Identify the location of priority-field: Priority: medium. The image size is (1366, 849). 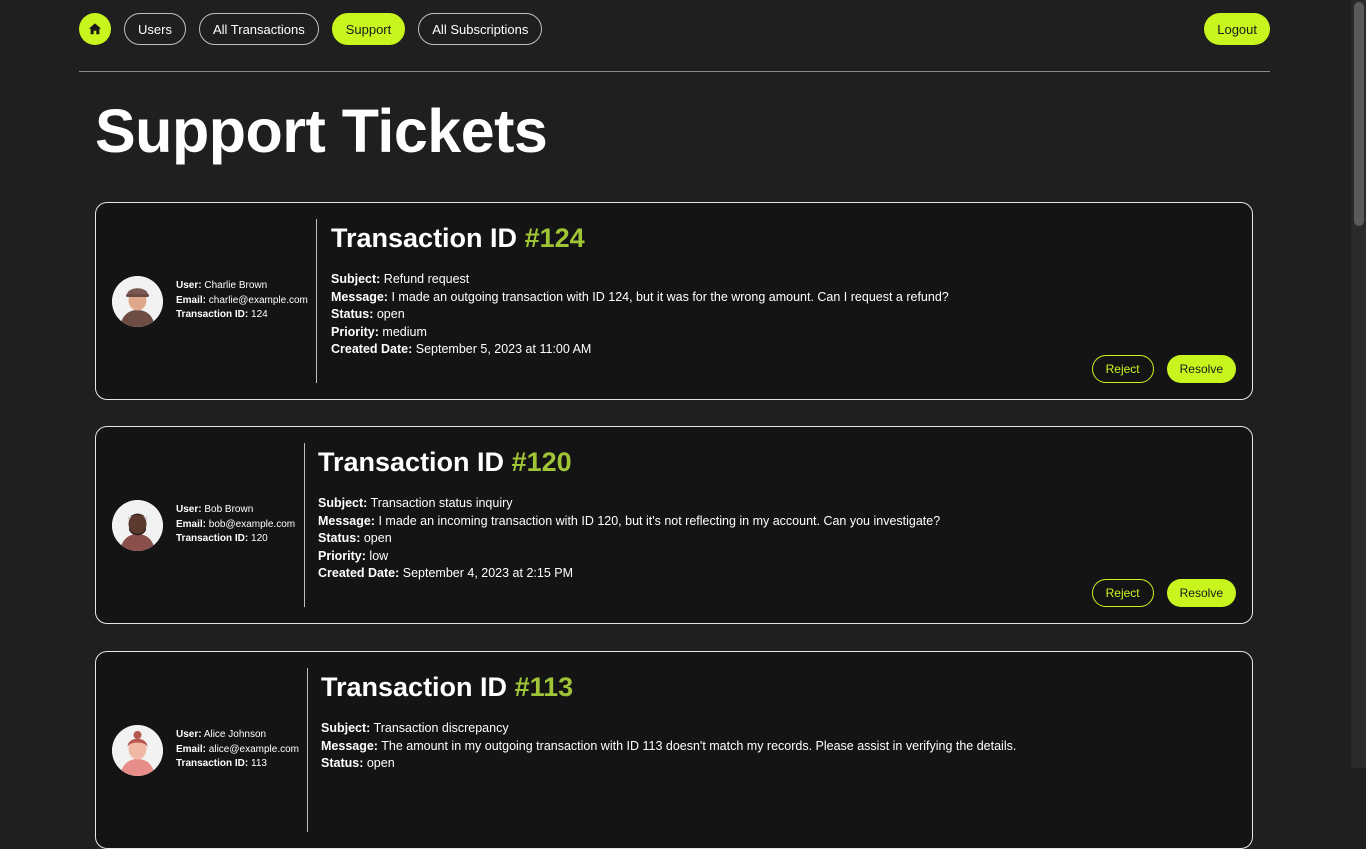
(379, 331).